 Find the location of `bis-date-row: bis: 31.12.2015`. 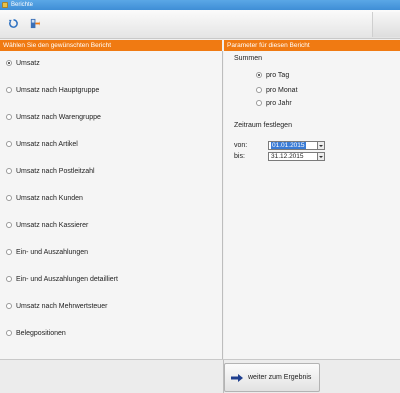

bis-date-row: bis: 31.12.2015 is located at coordinates (279, 156).